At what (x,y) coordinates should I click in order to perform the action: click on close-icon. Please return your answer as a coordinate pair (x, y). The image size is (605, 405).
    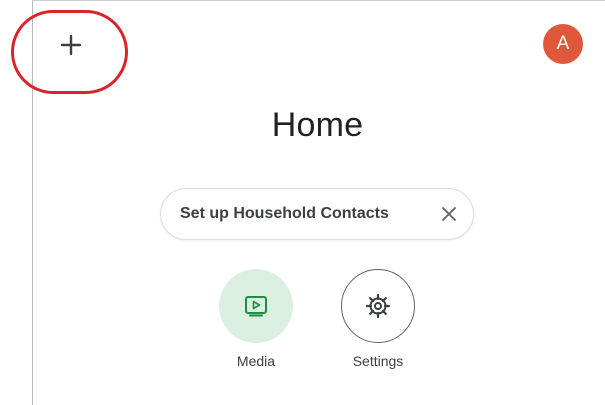
    Looking at the image, I should click on (449, 214).